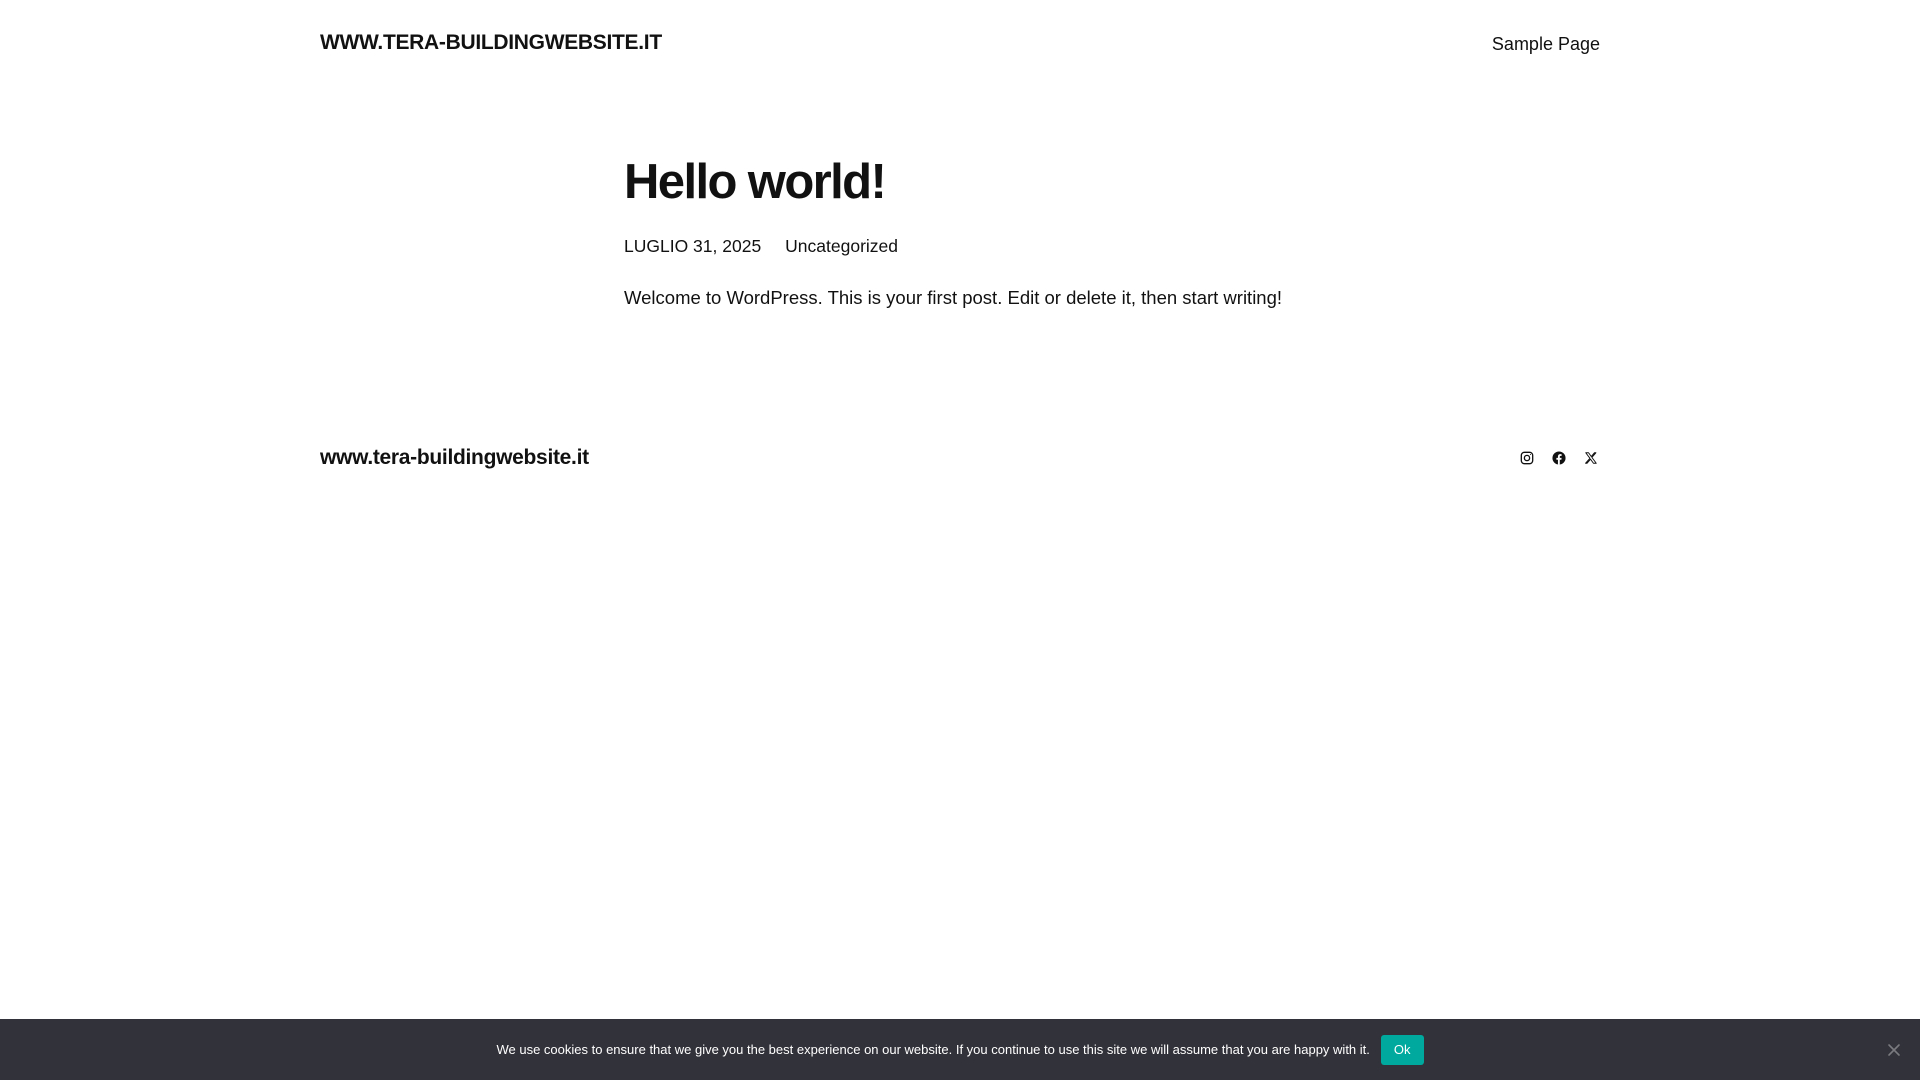 The width and height of the screenshot is (1920, 1080). I want to click on close-icon, so click(1894, 1050).